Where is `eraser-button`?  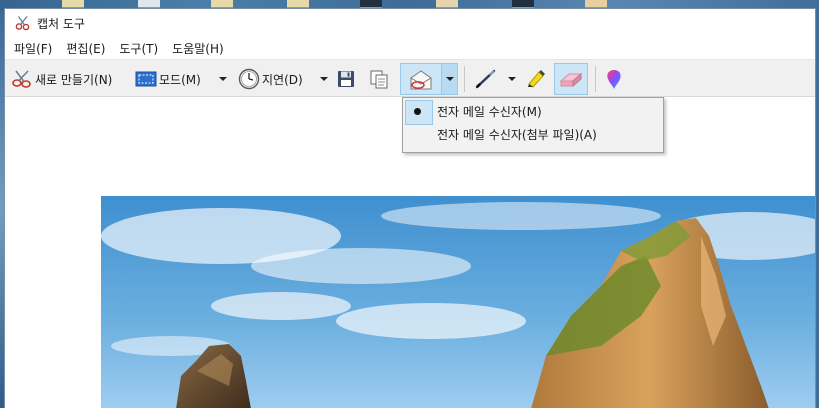
eraser-button is located at coordinates (571, 79).